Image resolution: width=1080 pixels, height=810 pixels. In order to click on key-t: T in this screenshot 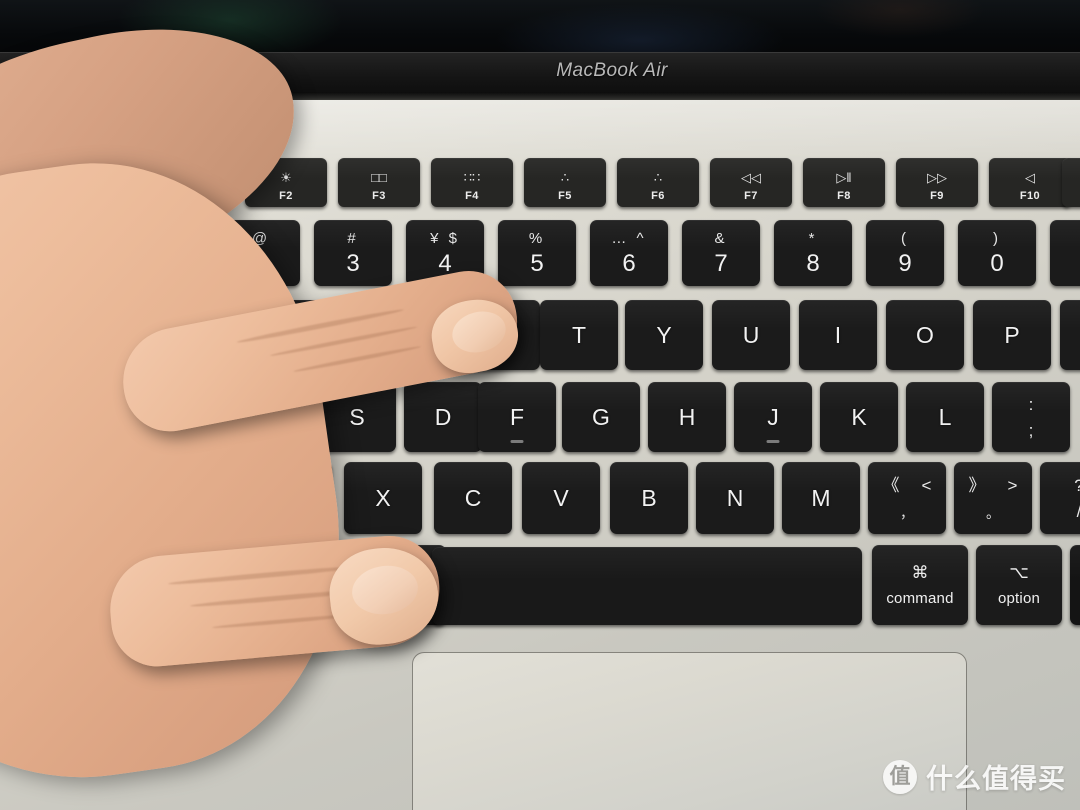, I will do `click(579, 335)`.